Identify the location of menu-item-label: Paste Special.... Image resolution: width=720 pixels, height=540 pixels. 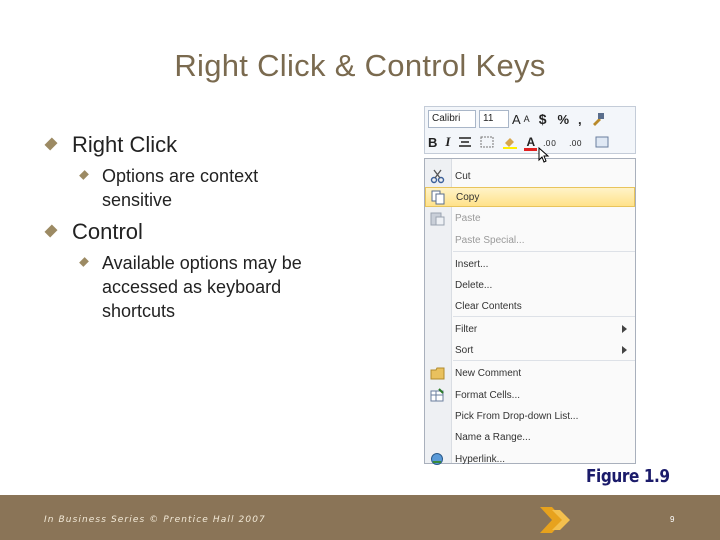
(490, 240).